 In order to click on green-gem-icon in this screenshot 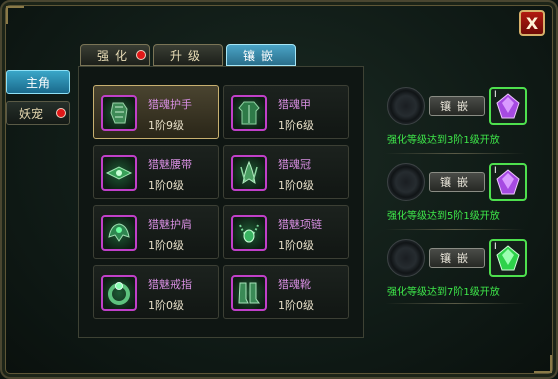, I will do `click(508, 258)`.